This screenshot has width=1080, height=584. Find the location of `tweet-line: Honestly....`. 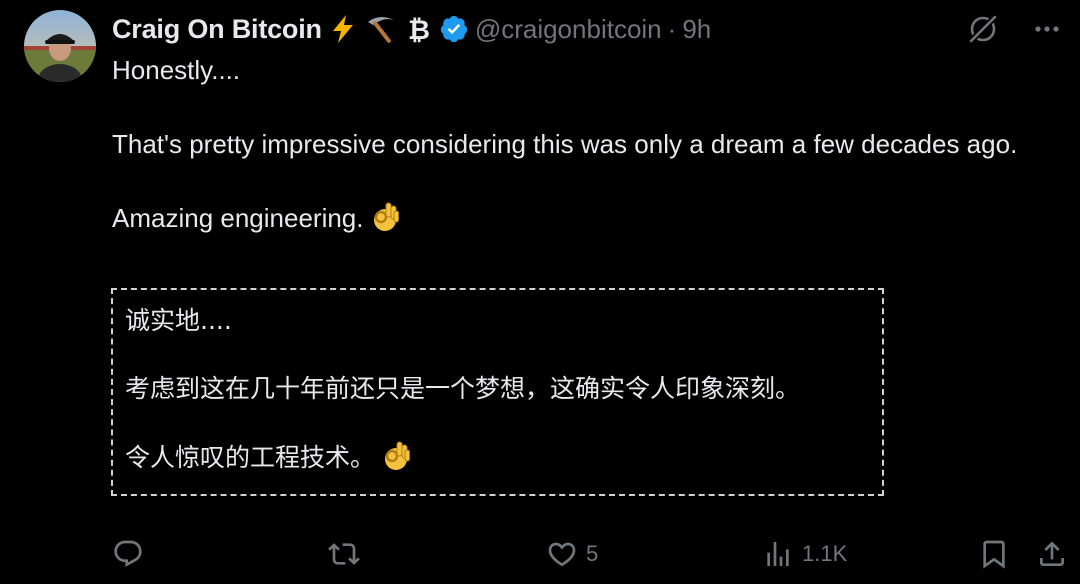

tweet-line: Honestly.... is located at coordinates (176, 70).